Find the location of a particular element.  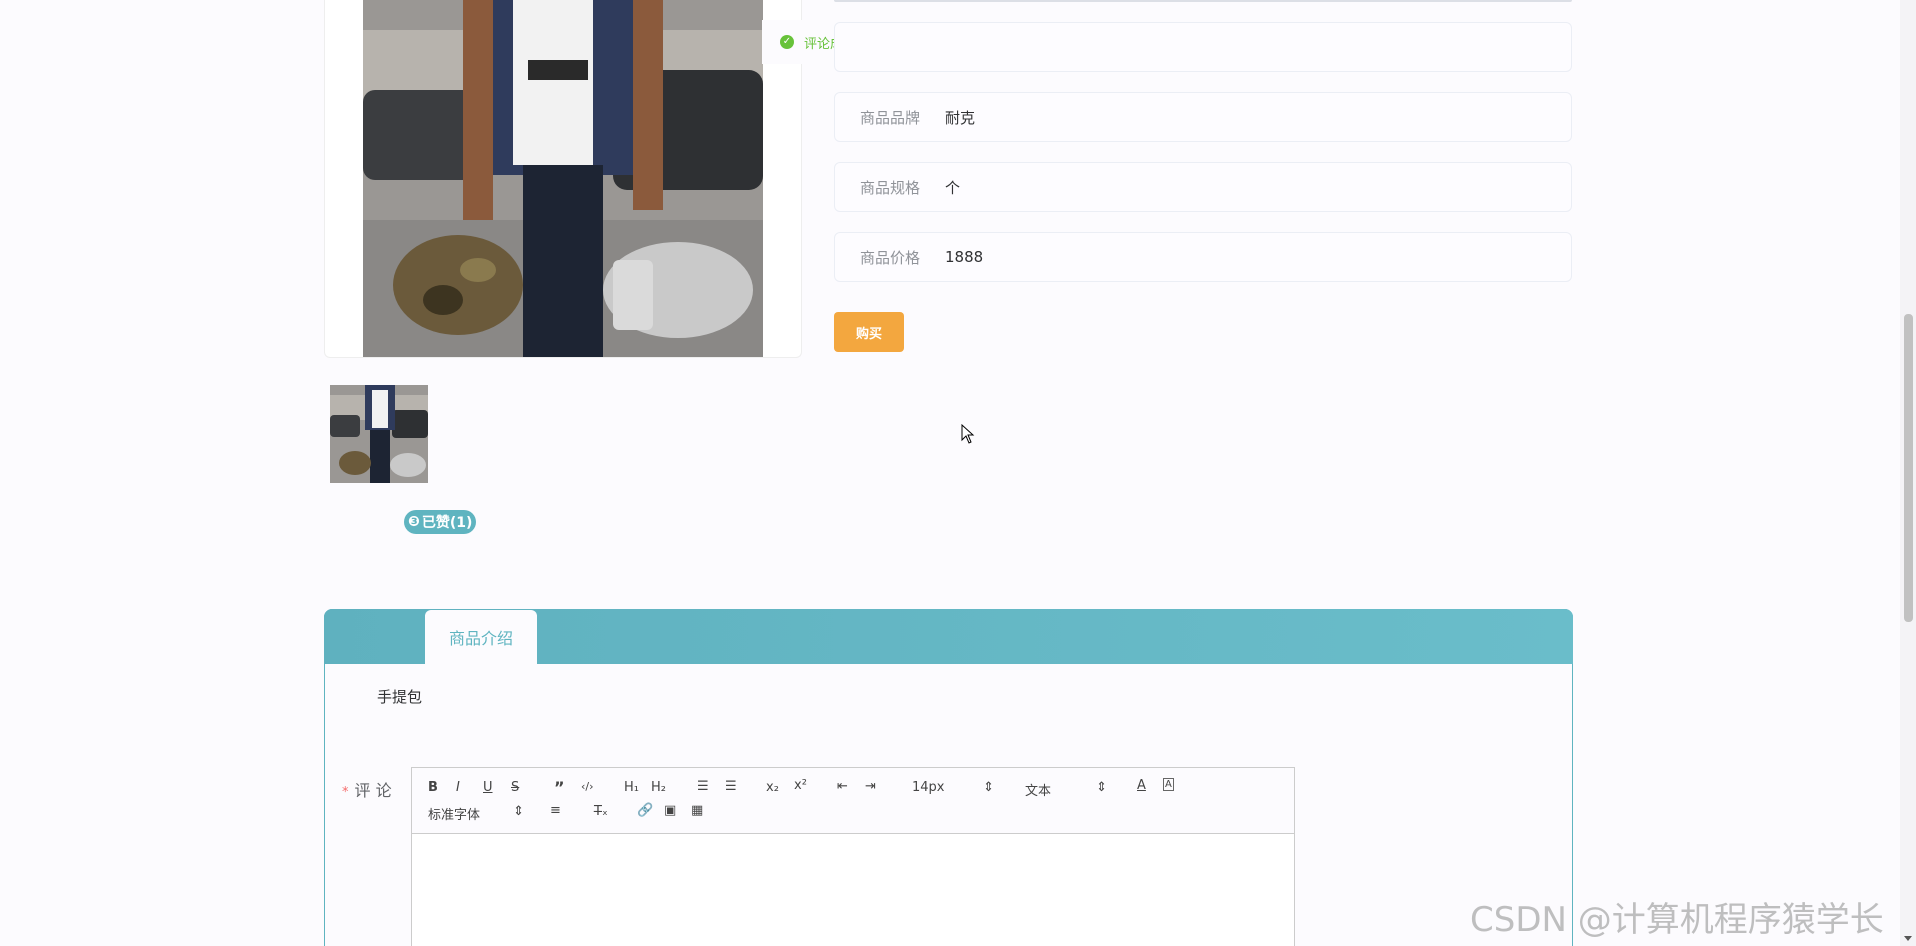

italic-button: I is located at coordinates (458, 787).